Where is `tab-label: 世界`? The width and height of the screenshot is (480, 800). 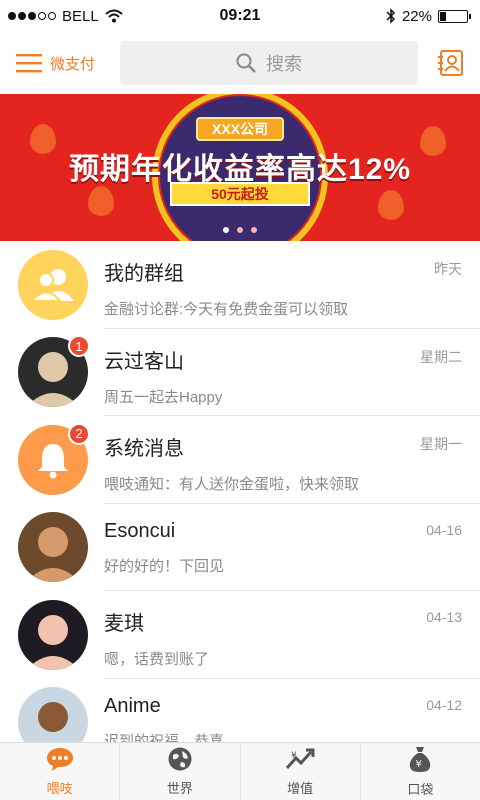 tab-label: 世界 is located at coordinates (179, 788).